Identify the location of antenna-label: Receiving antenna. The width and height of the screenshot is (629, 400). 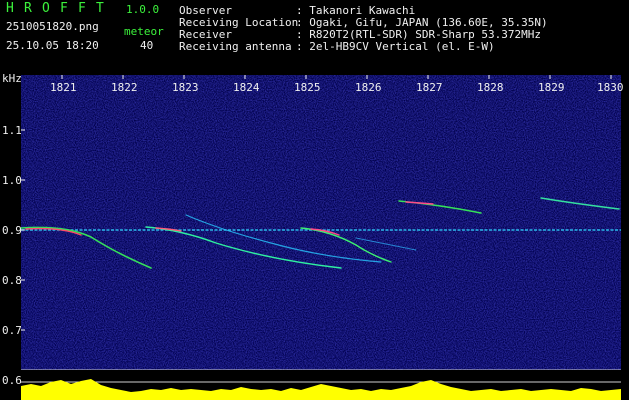
(235, 46).